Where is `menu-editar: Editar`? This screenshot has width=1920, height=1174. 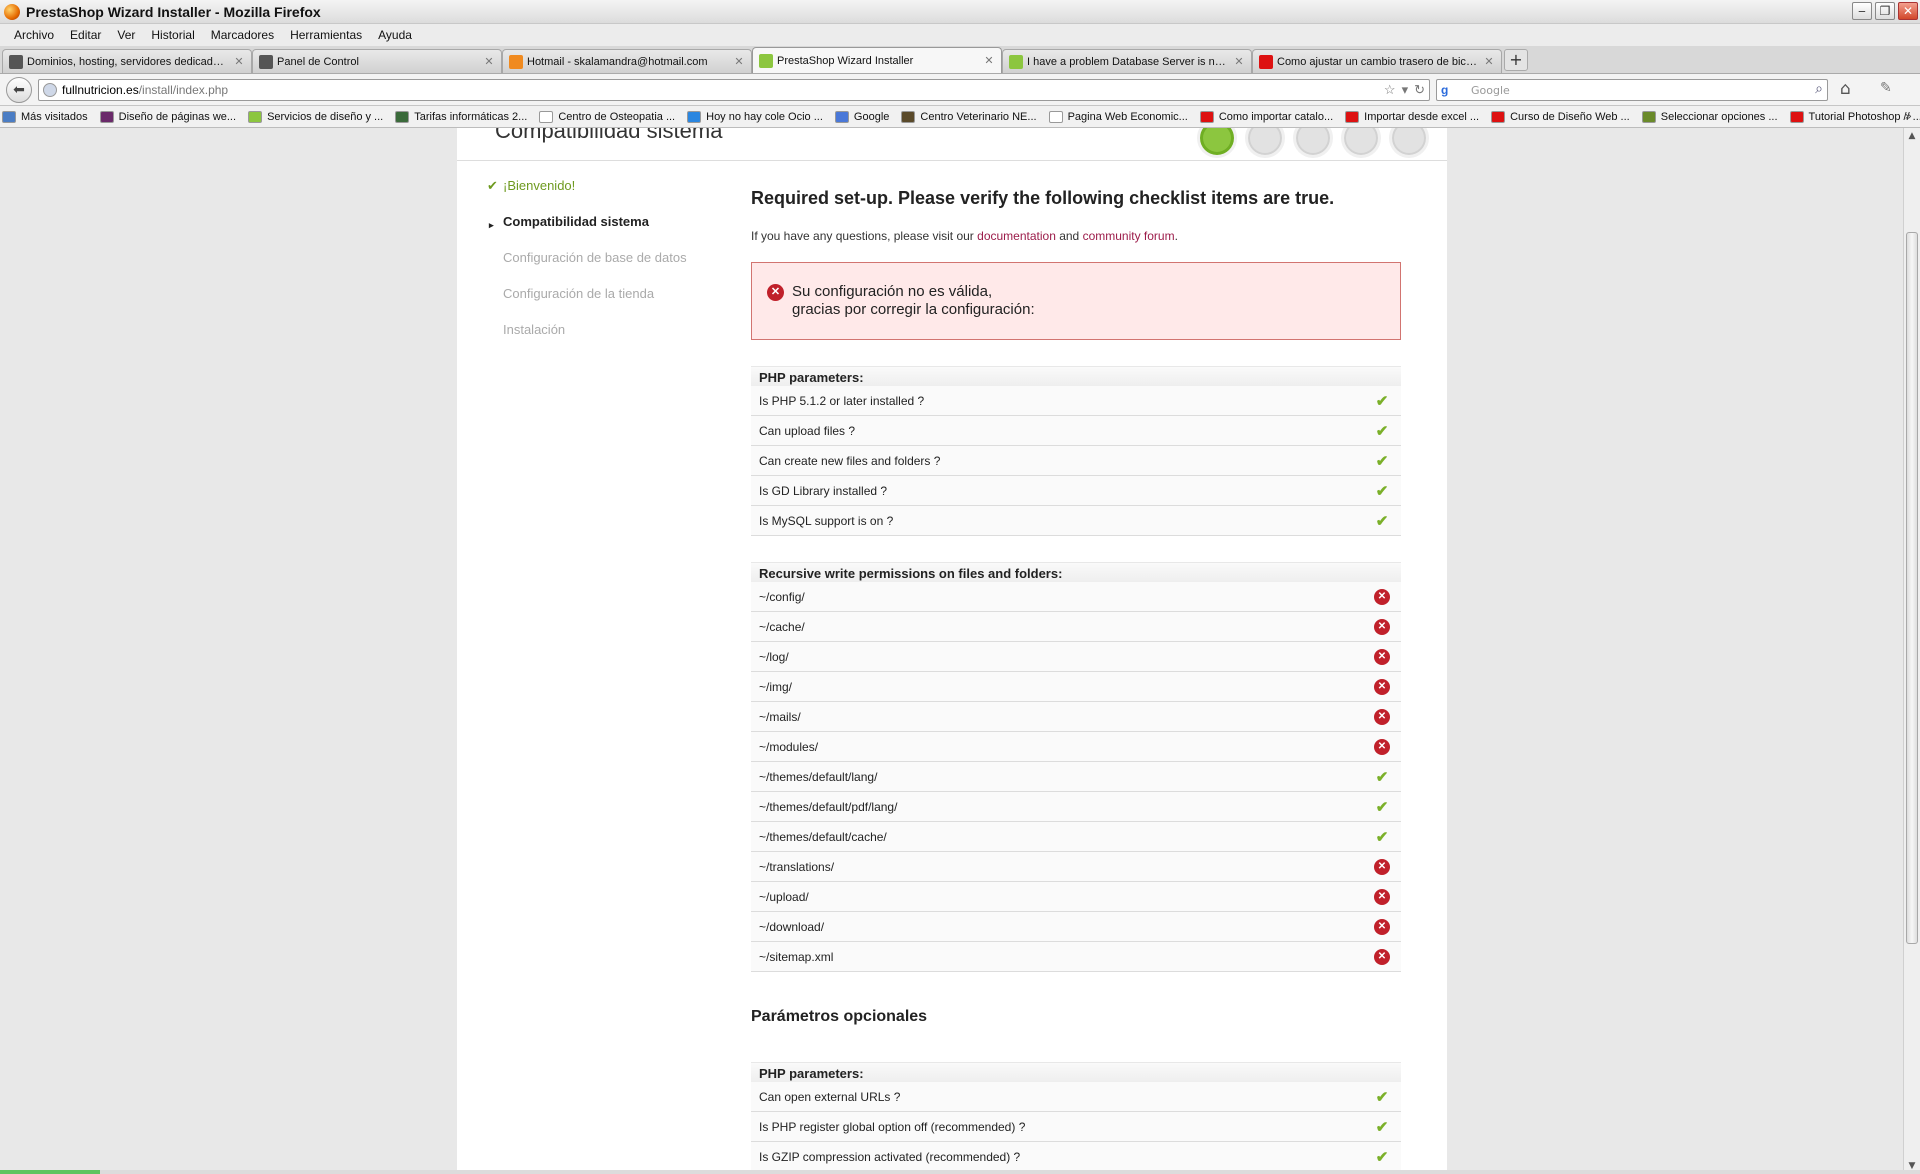
menu-editar: Editar is located at coordinates (85, 35).